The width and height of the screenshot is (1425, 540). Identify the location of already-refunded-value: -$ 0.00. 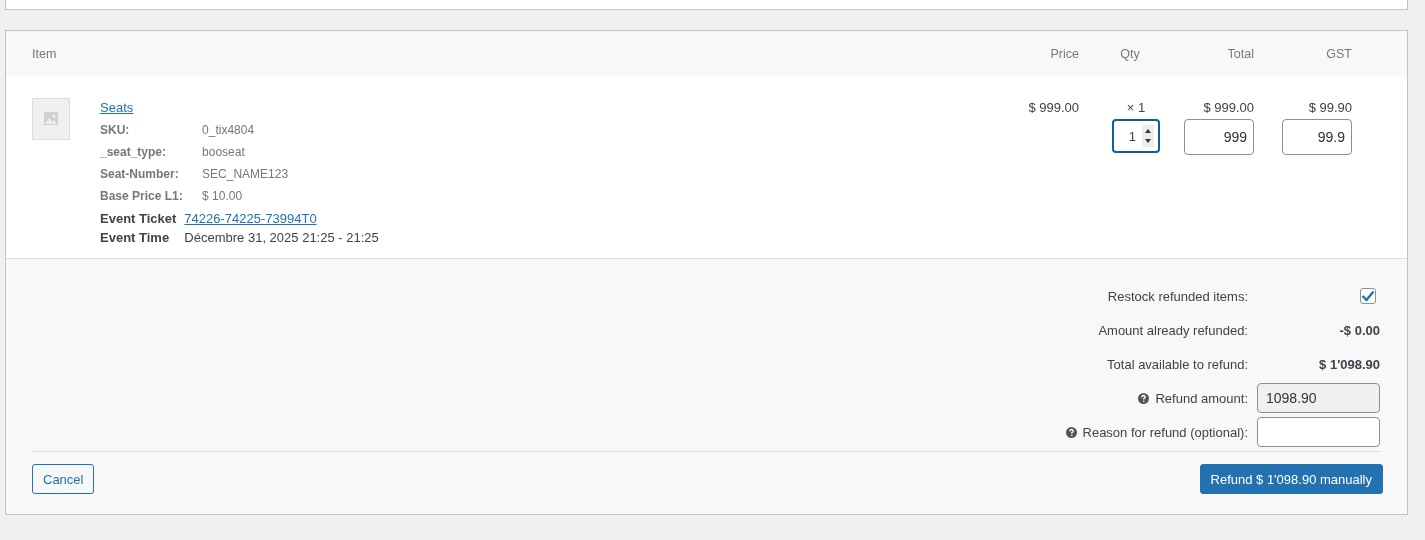
(1359, 330).